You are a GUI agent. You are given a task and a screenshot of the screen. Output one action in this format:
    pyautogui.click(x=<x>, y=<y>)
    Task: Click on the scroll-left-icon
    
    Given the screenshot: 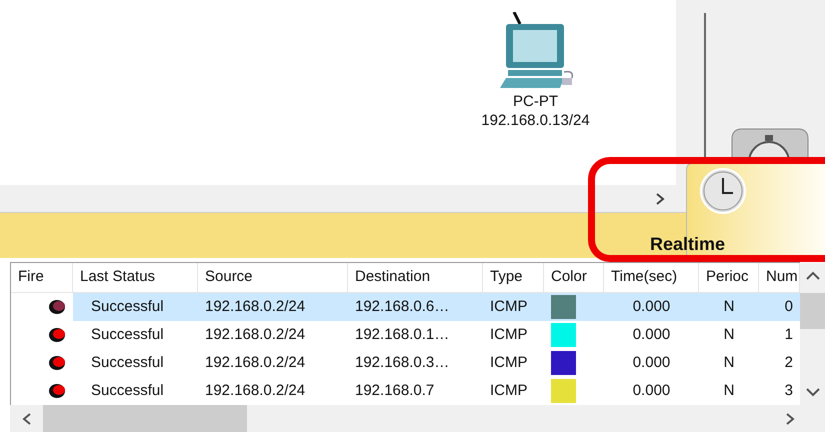 What is the action you would take?
    pyautogui.click(x=27, y=419)
    